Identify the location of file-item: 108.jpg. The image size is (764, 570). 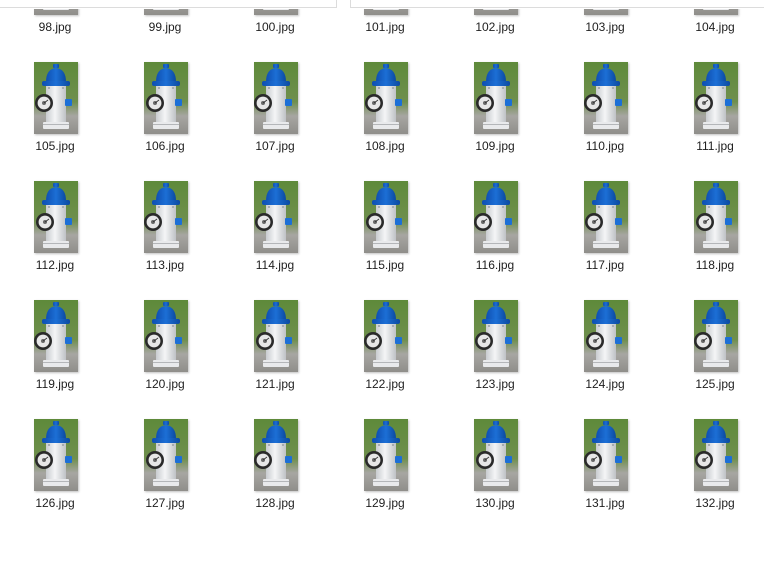
(385, 114).